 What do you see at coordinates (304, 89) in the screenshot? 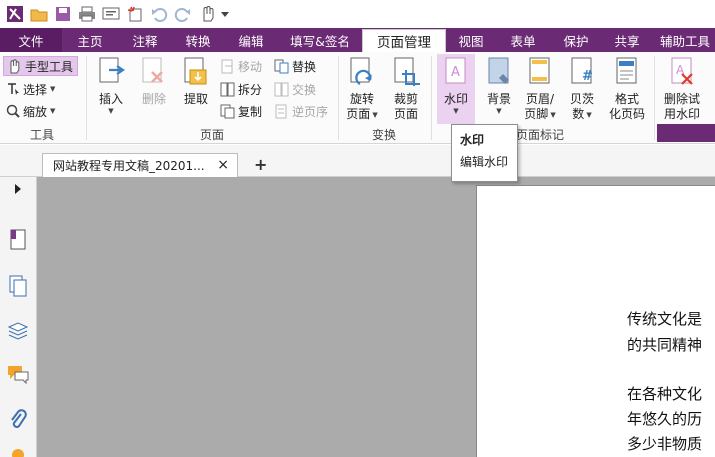
I see `exchange-label: 交换` at bounding box center [304, 89].